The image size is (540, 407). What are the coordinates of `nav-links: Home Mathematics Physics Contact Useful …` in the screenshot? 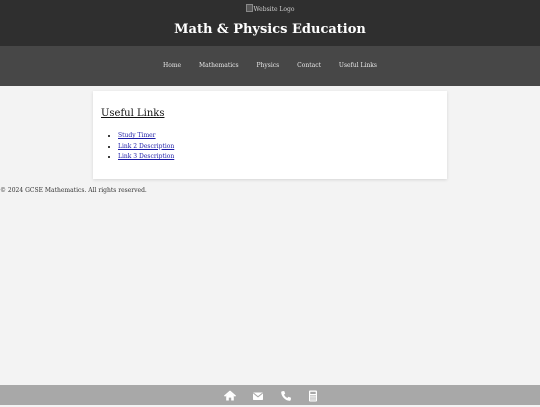 It's located at (270, 65).